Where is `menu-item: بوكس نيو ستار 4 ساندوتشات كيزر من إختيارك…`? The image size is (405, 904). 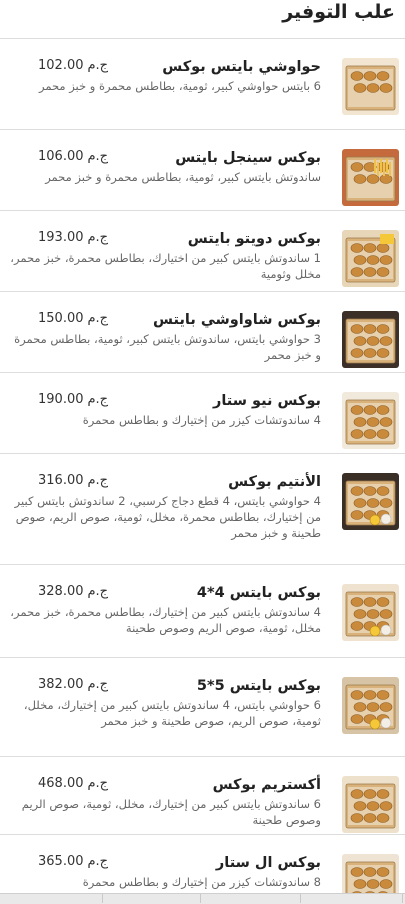
menu-item: بوكس نيو ستار 4 ساندوتشات كيزر من إختيارك… is located at coordinates (202, 413).